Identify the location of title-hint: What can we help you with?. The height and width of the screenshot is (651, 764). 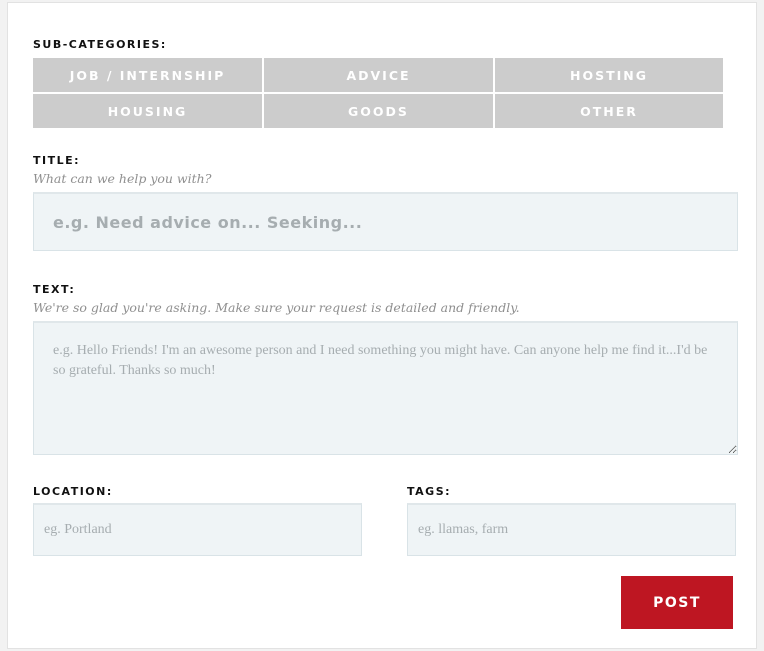
(122, 178).